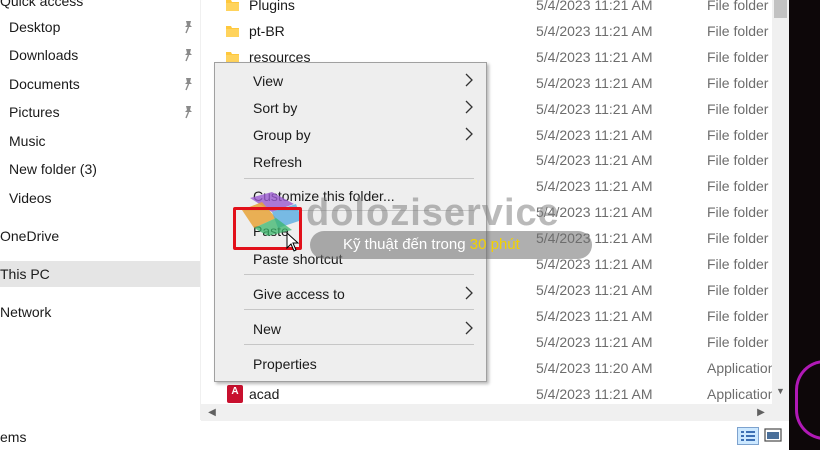 The image size is (820, 450). Describe the element at coordinates (100, 84) in the screenshot. I see `nav-item-documents: Documents` at that location.